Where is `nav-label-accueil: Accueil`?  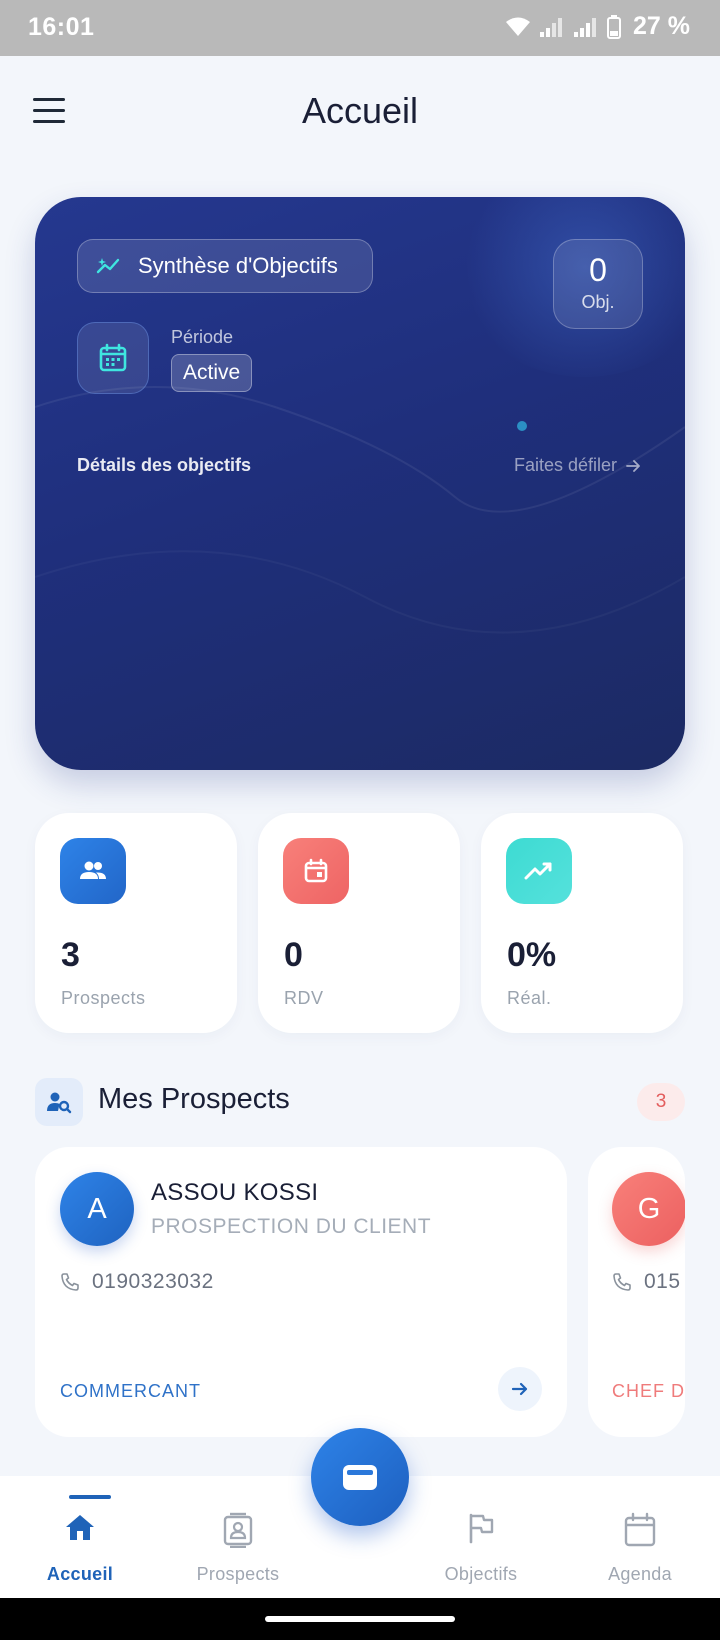 nav-label-accueil: Accueil is located at coordinates (80, 1574).